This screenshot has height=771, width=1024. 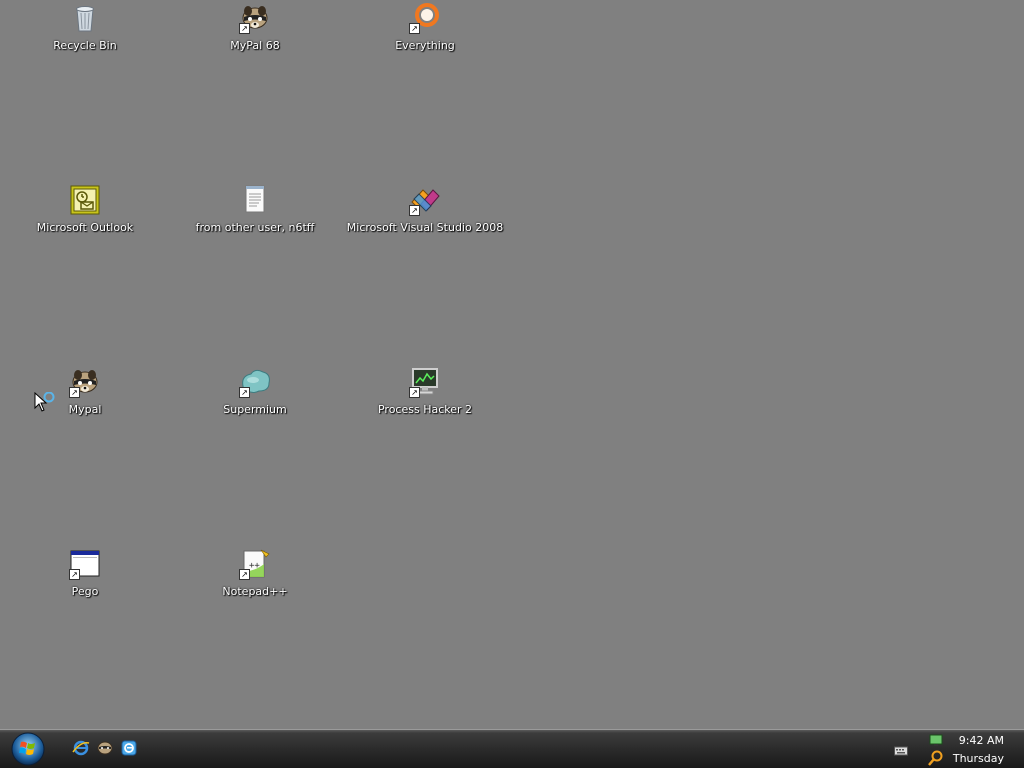 I want to click on browser-icon, so click(x=129, y=748).